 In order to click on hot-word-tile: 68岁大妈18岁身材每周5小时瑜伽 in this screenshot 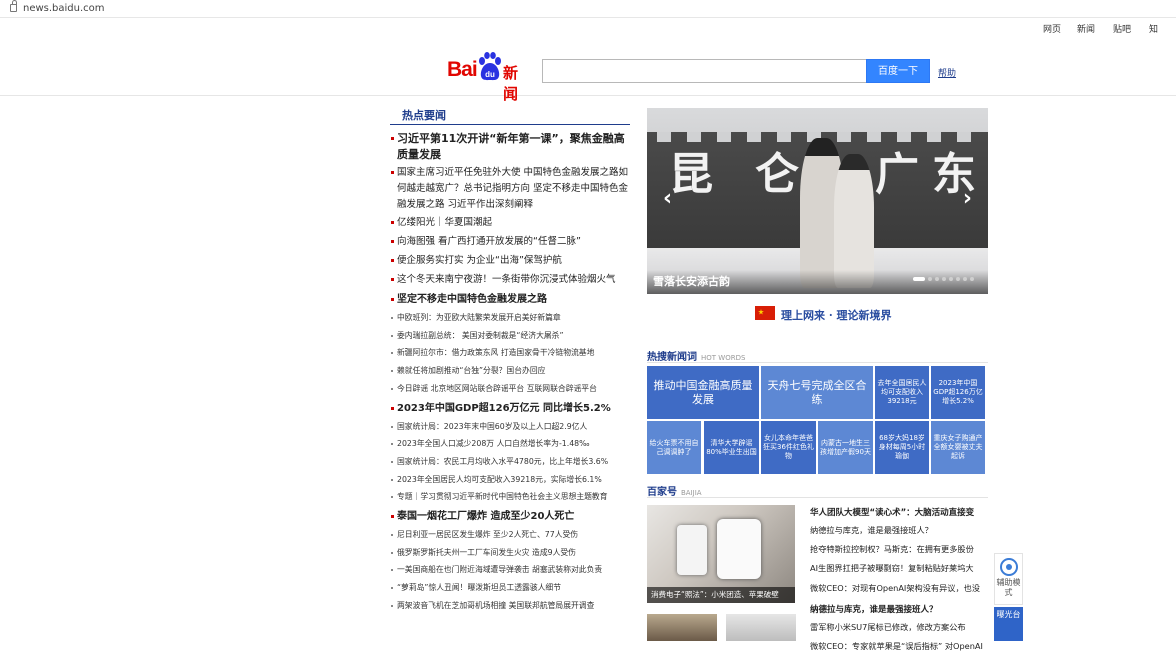, I will do `click(902, 447)`.